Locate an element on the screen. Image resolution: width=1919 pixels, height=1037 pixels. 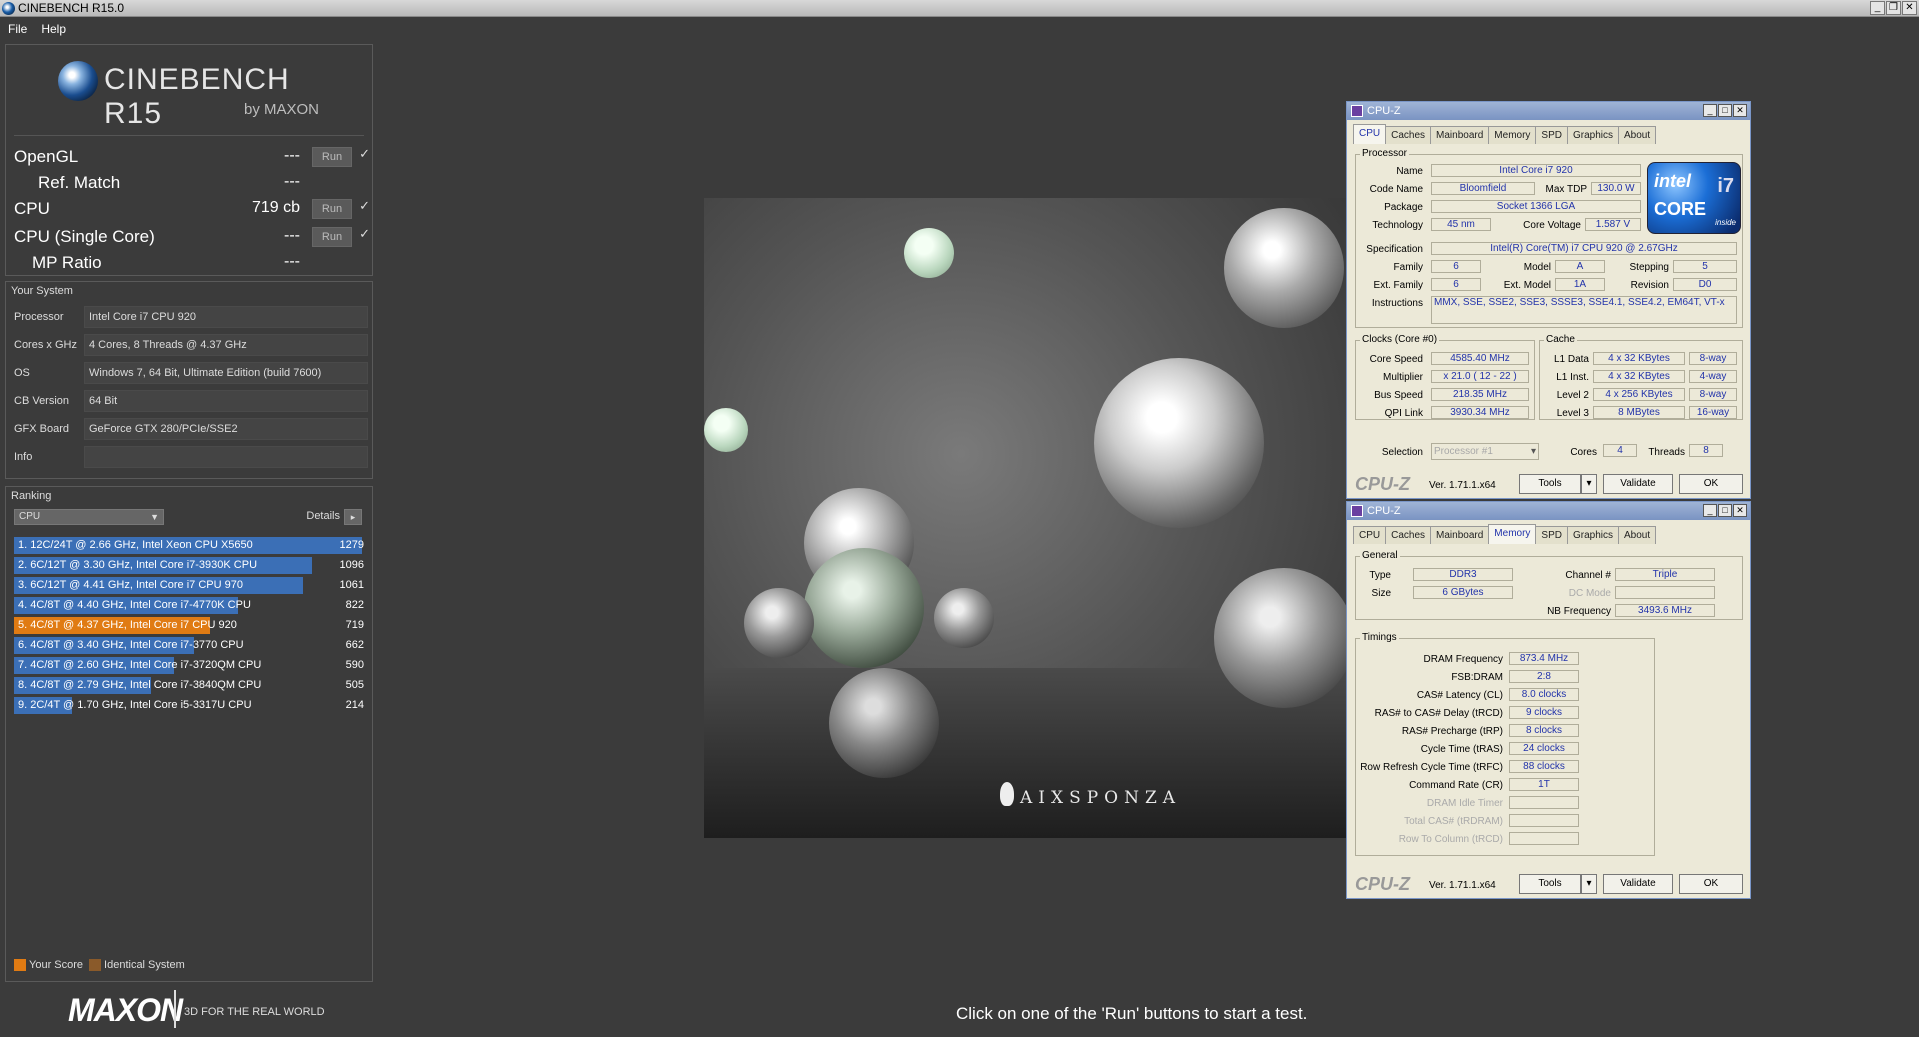
cz-label: Core Voltage is located at coordinates (1552, 225).